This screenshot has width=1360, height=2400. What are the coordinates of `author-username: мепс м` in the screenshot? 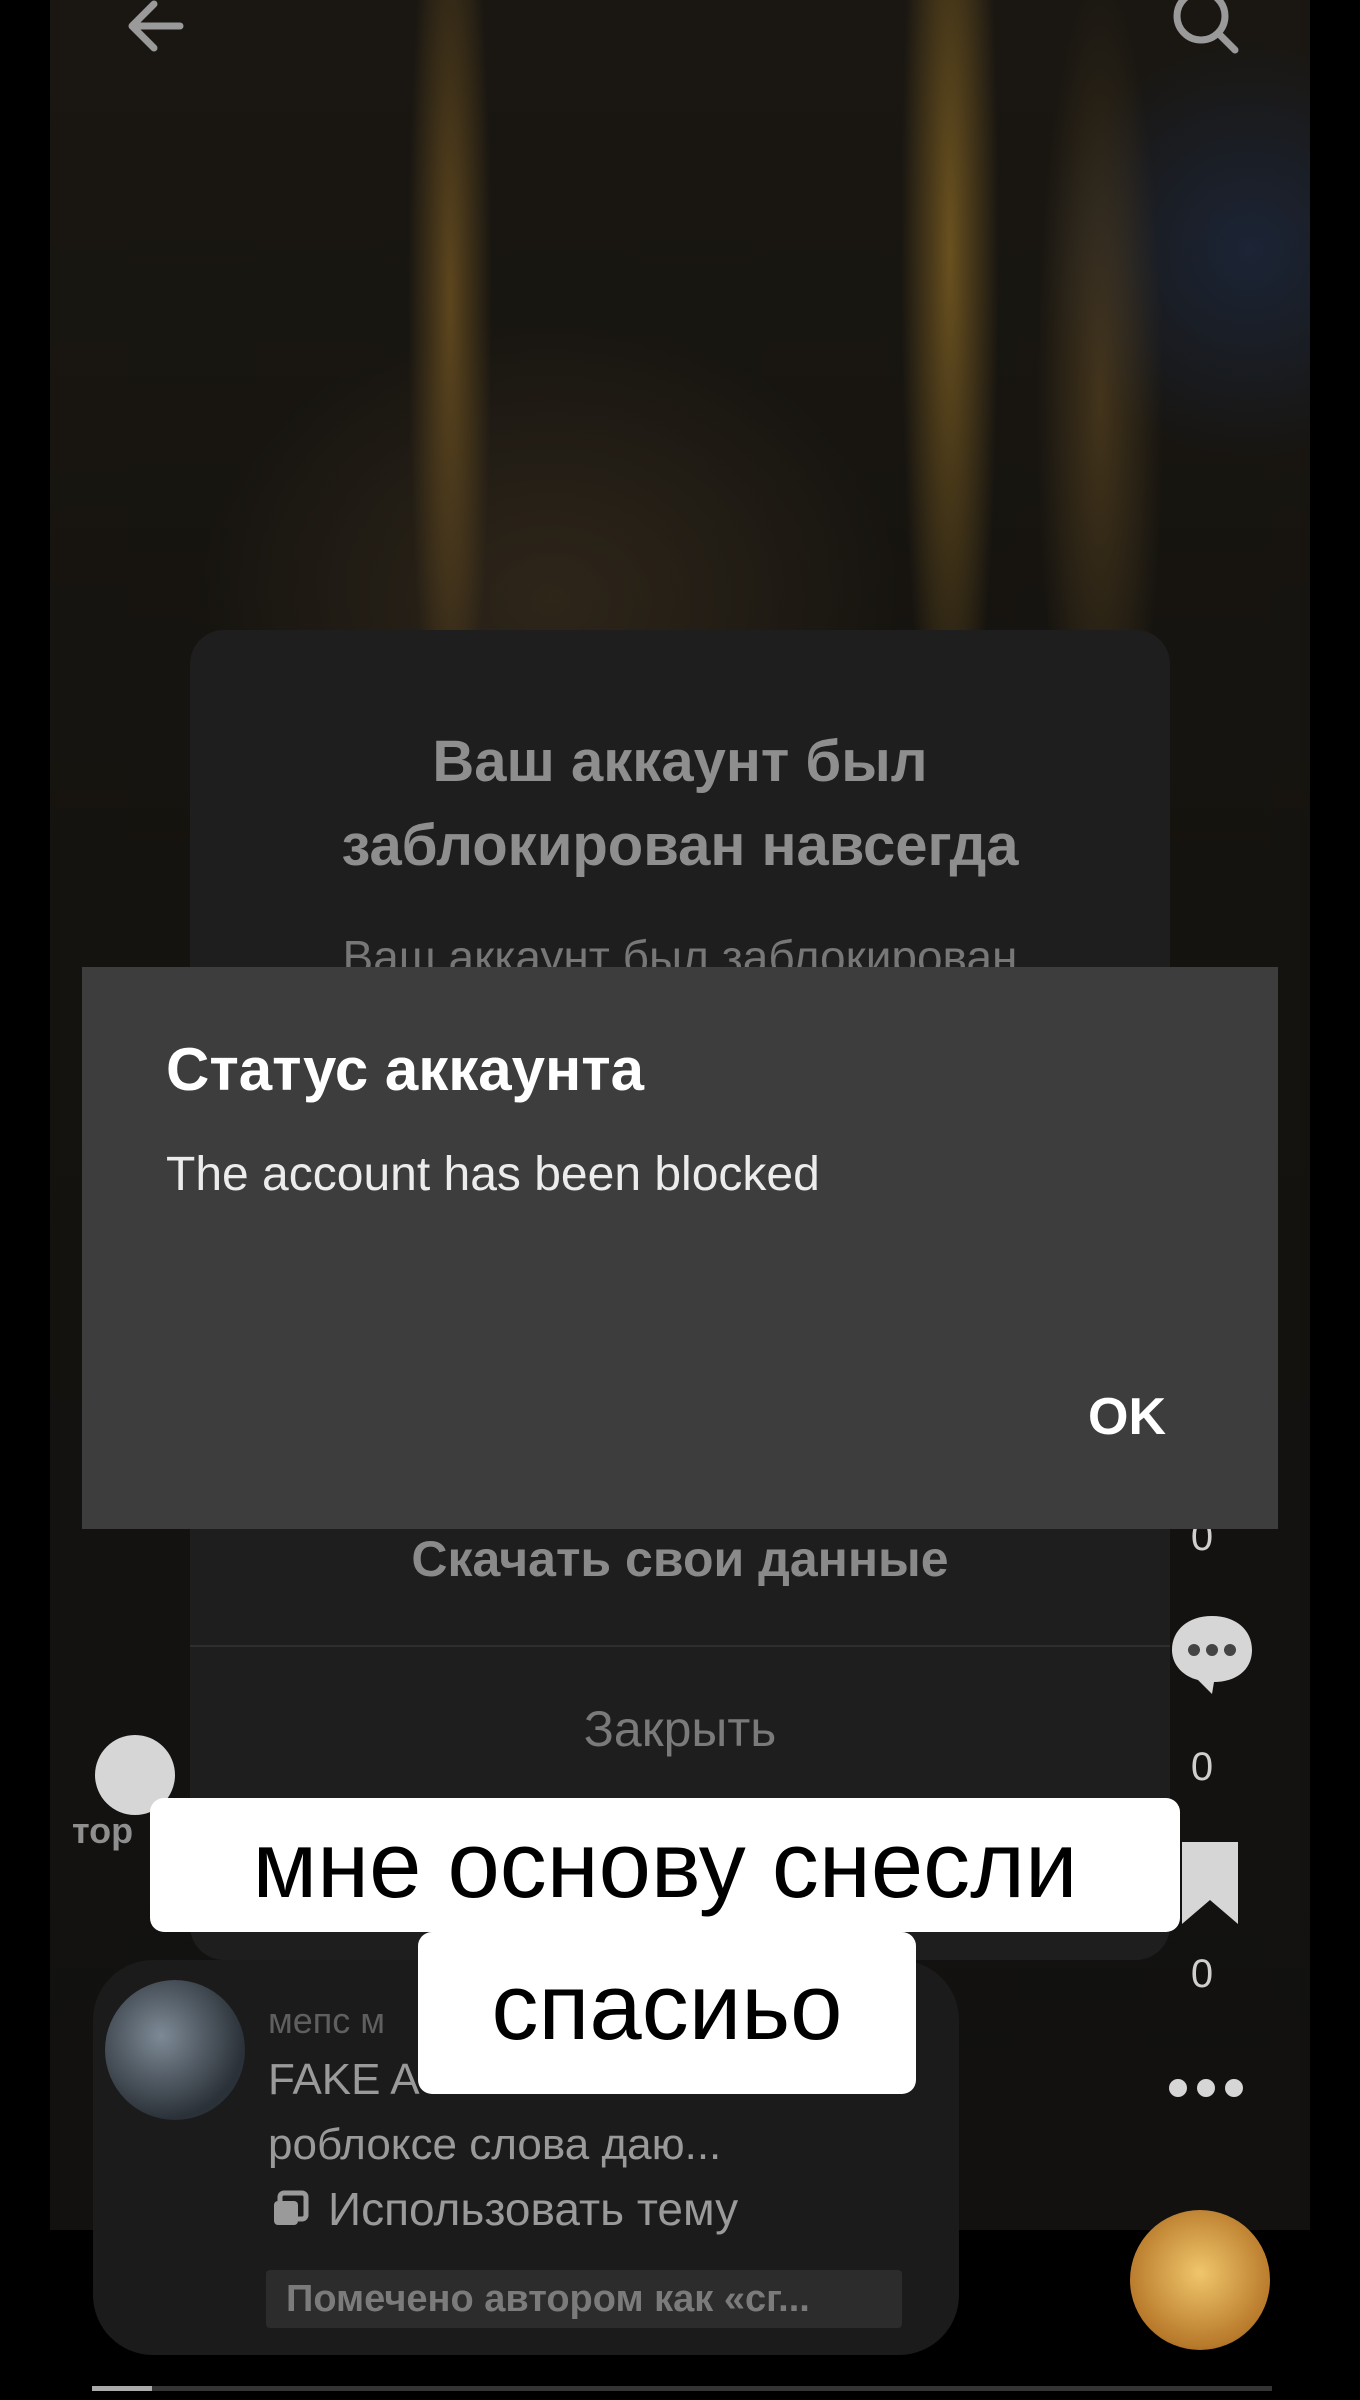 It's located at (326, 2021).